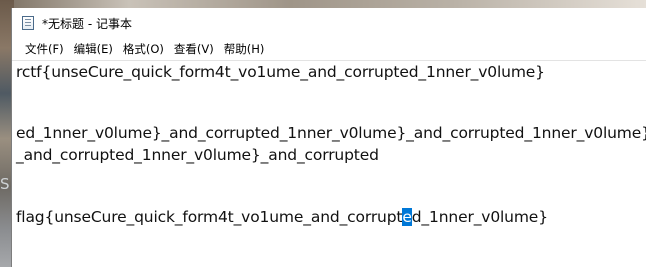 The image size is (646, 267). Describe the element at coordinates (407, 217) in the screenshot. I see `selected-text: e` at that location.